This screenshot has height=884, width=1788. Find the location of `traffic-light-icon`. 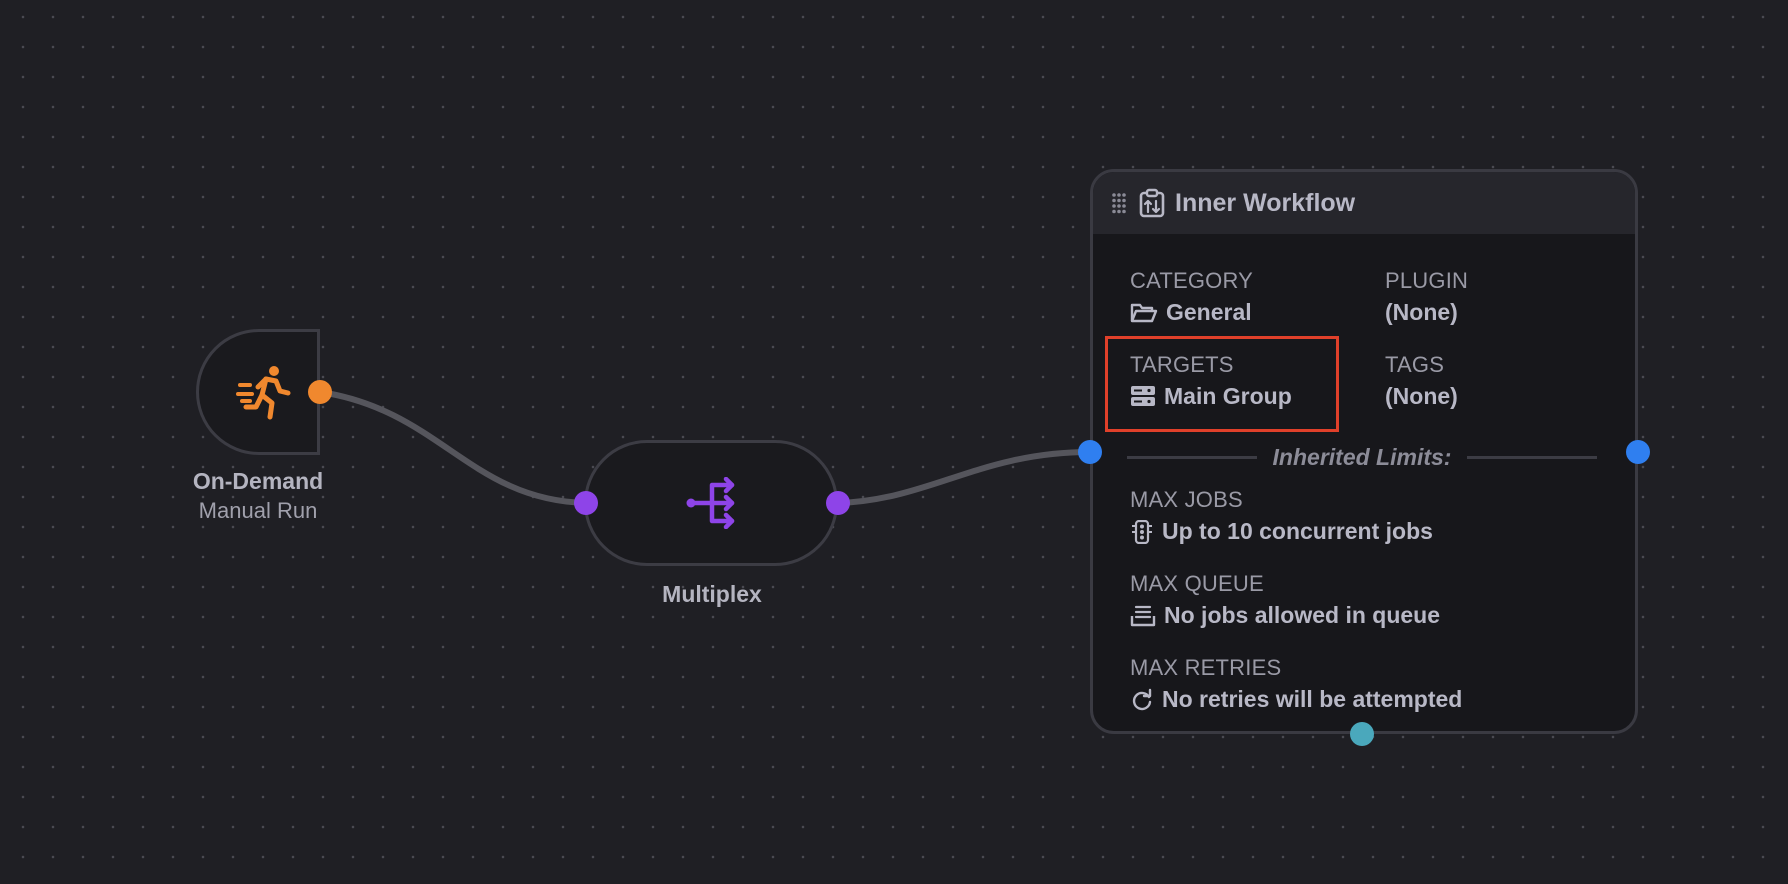

traffic-light-icon is located at coordinates (1142, 531).